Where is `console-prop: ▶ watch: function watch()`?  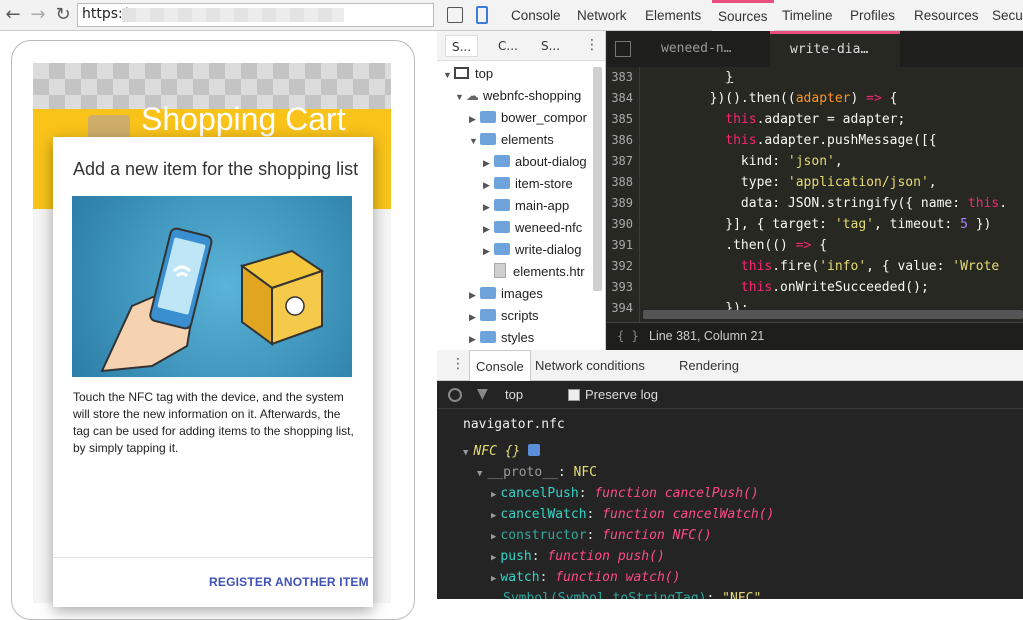
console-prop: ▶ watch: function watch() is located at coordinates (730, 577).